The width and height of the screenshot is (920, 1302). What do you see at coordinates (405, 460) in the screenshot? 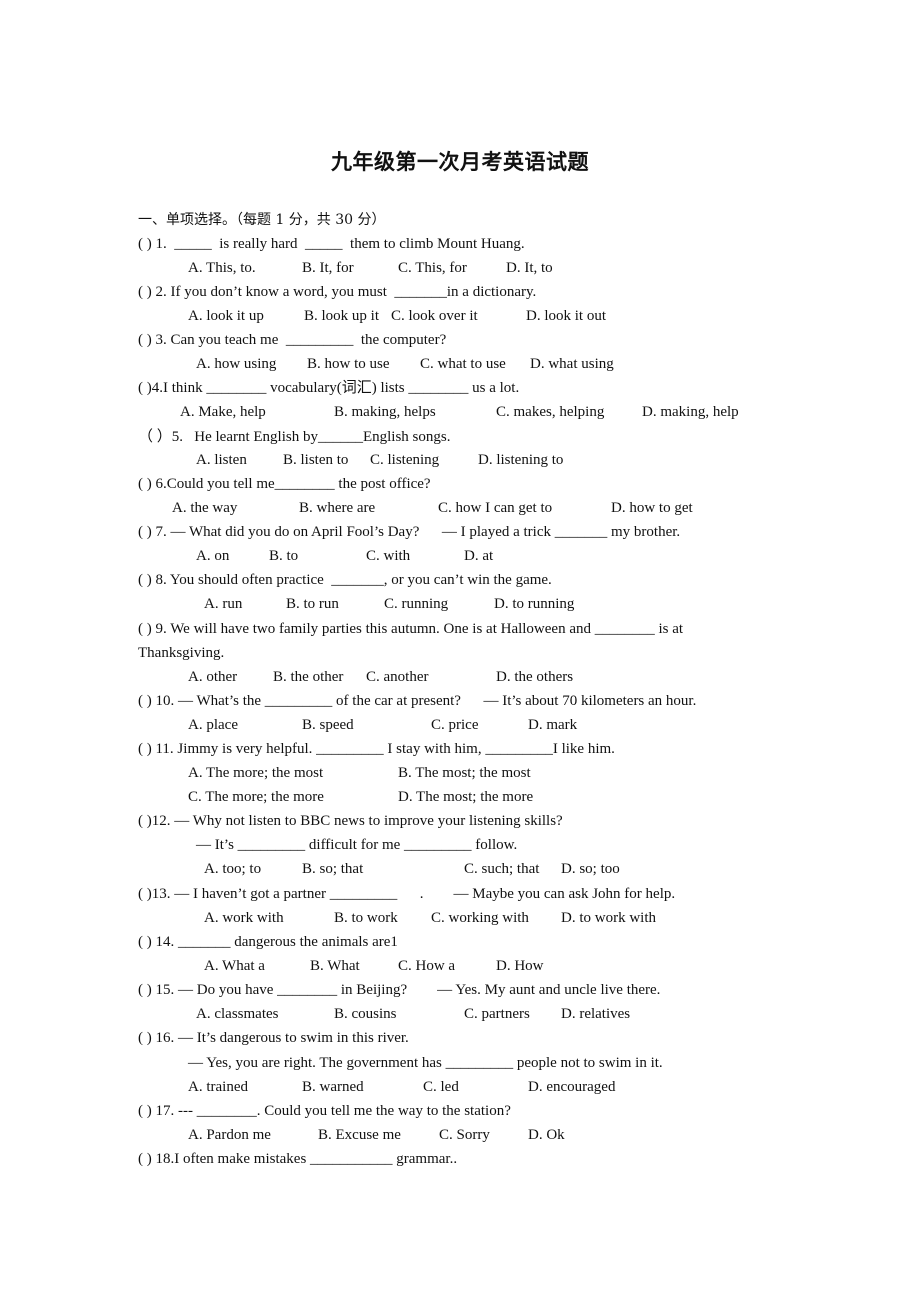
I see `question-5-option-c: C. listening` at bounding box center [405, 460].